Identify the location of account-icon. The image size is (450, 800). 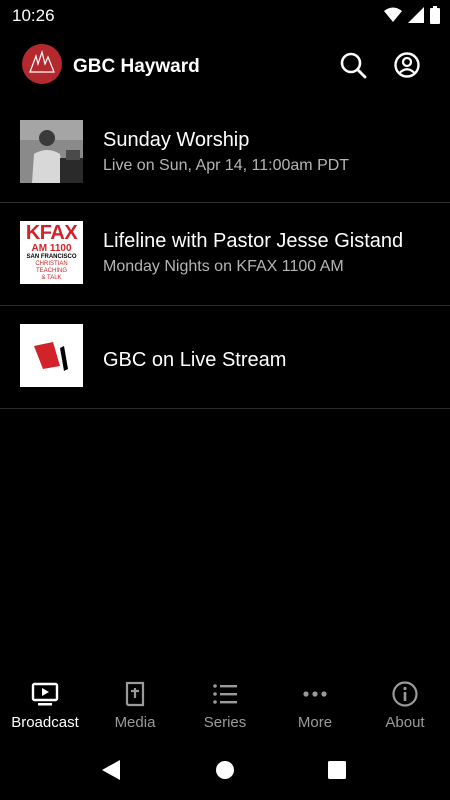
(407, 65).